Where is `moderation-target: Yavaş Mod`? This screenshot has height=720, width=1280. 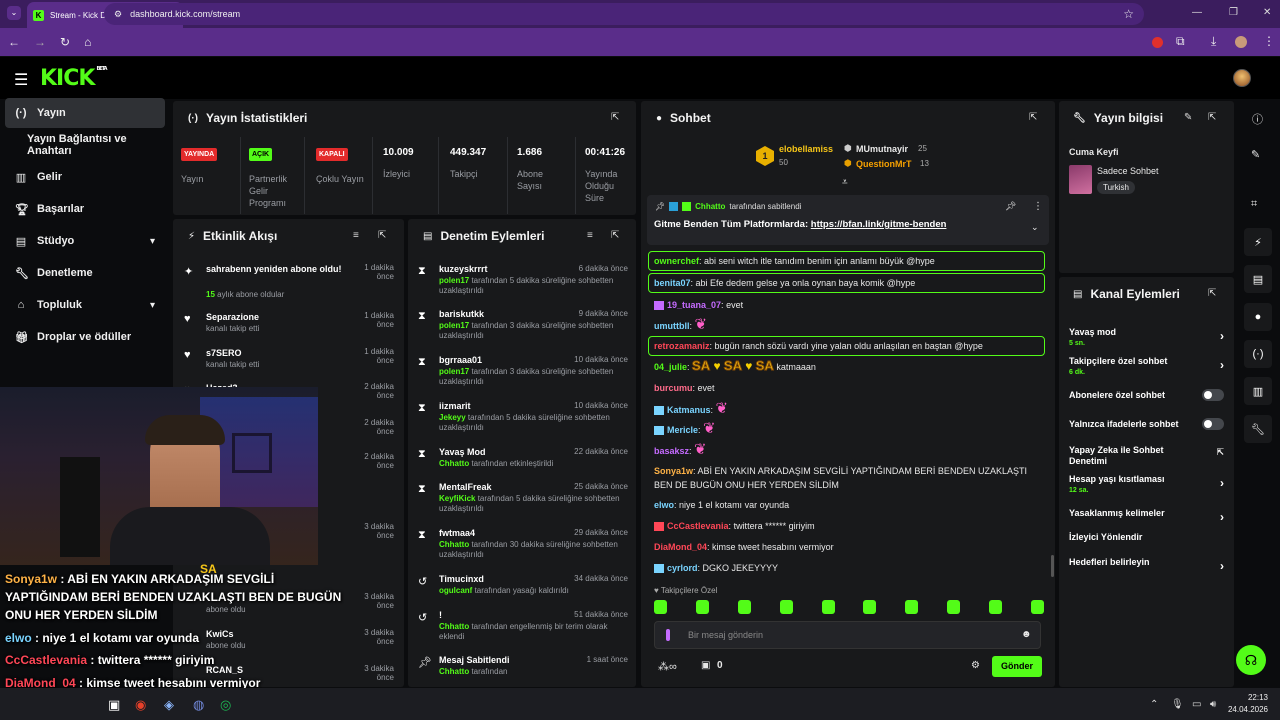 moderation-target: Yavaş Mod is located at coordinates (462, 452).